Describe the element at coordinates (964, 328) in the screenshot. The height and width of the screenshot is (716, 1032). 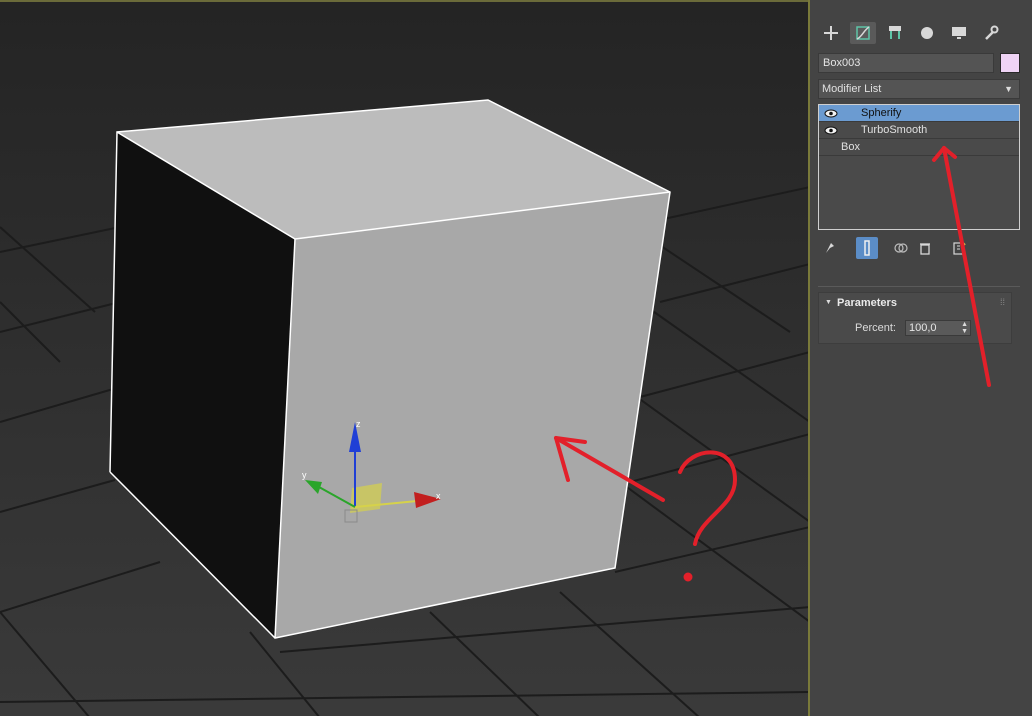
I see `spinner-arrows-icon: ▲ ▼` at that location.